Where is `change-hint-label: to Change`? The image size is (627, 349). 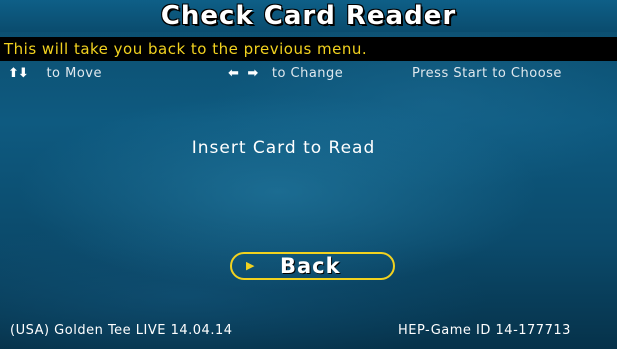
change-hint-label: to Change is located at coordinates (307, 73).